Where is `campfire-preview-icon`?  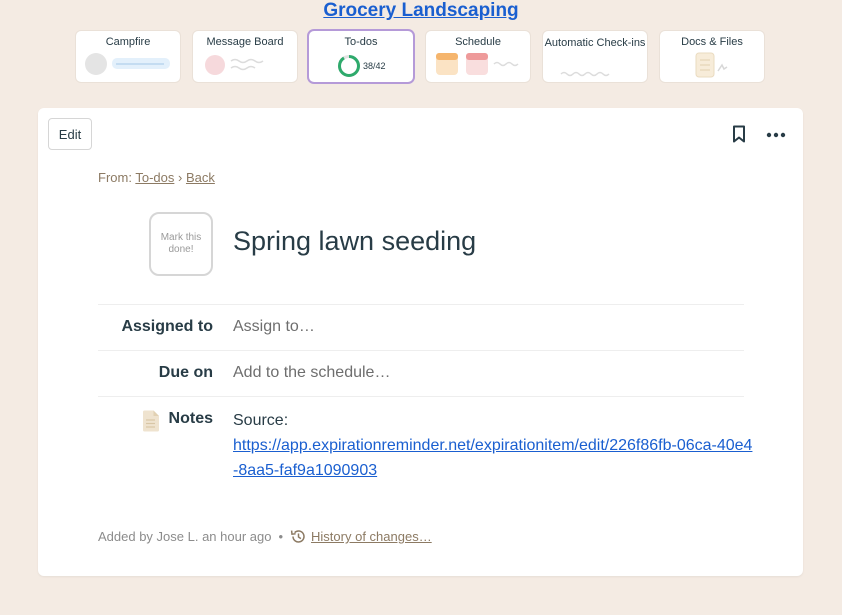
campfire-preview-icon is located at coordinates (127, 64).